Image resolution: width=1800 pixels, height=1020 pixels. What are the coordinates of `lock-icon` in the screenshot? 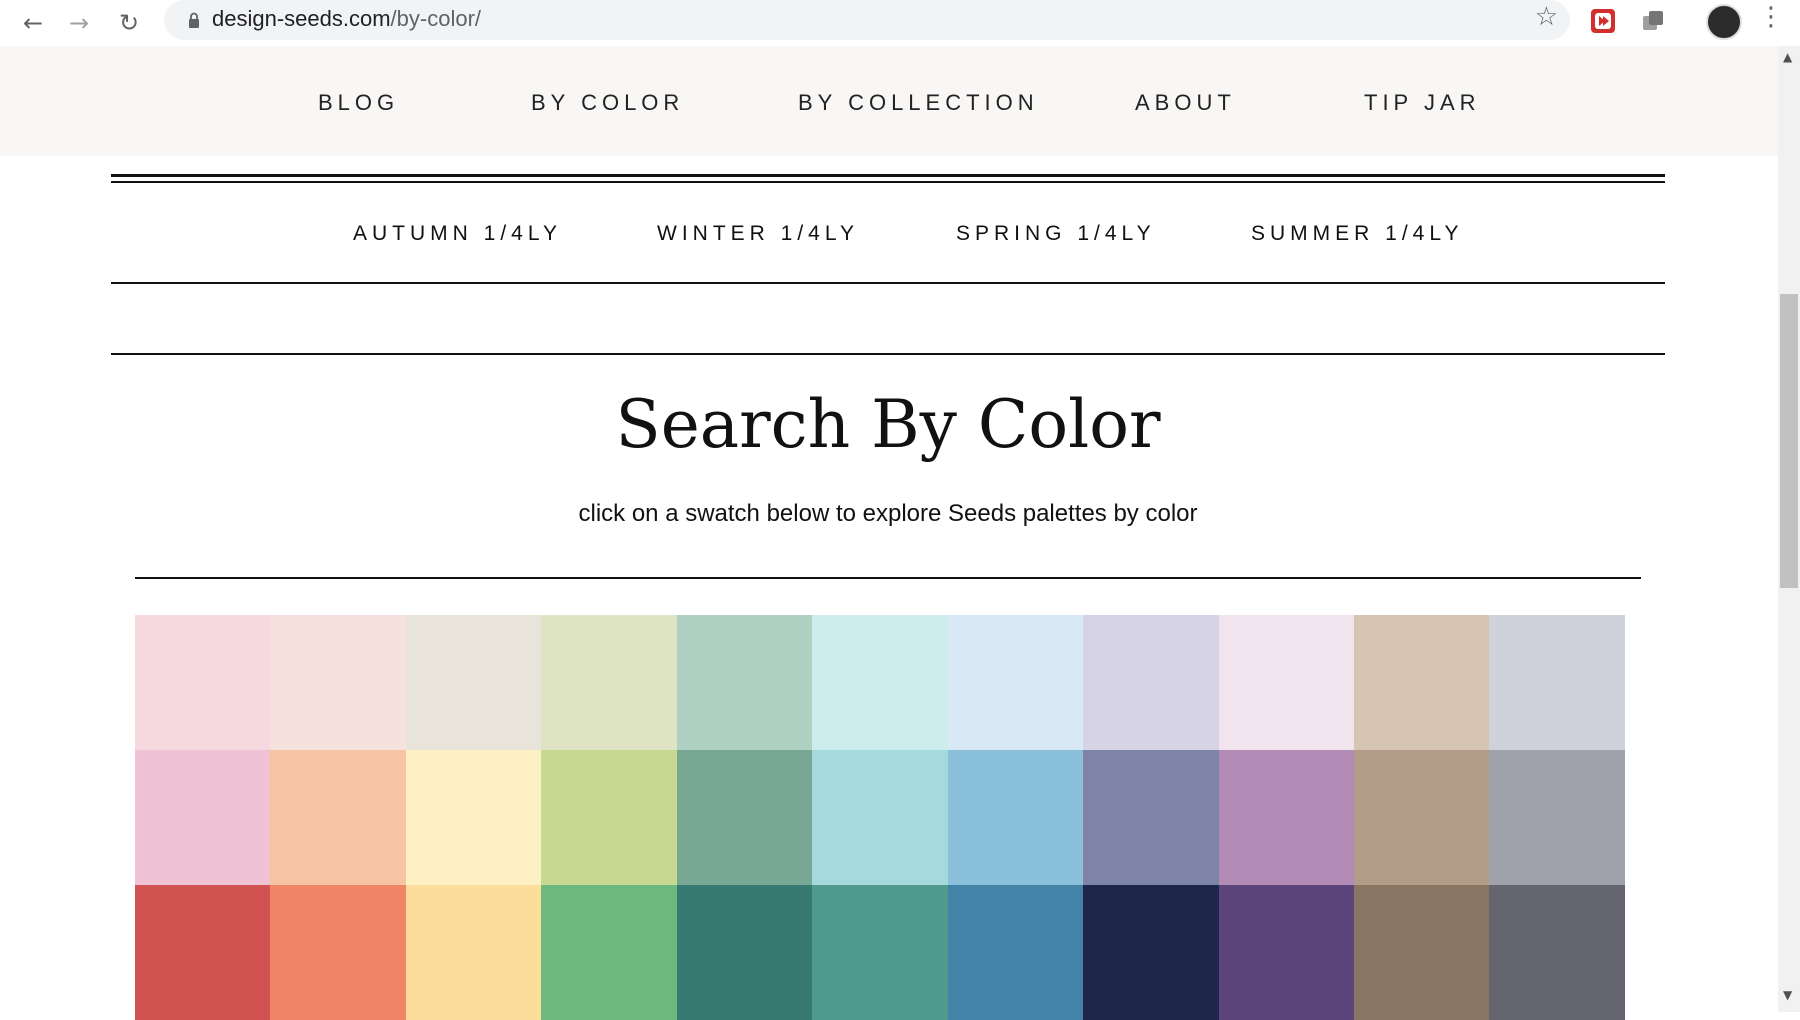 It's located at (194, 20).